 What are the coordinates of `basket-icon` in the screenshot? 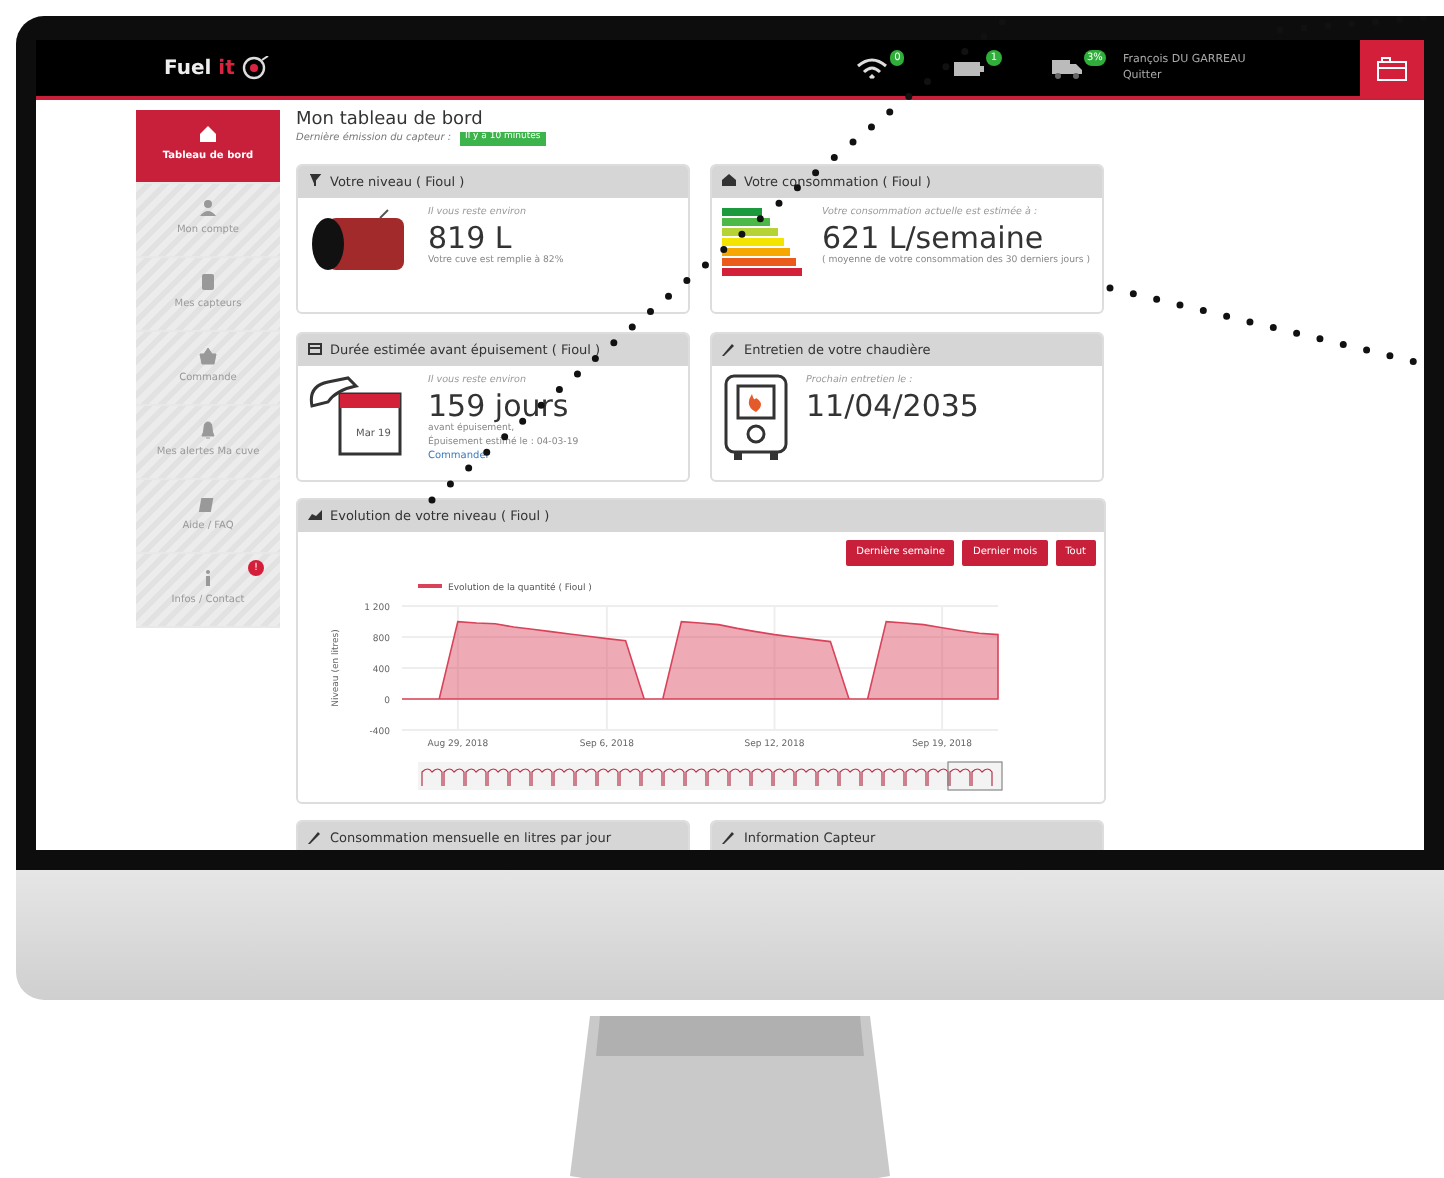 It's located at (208, 356).